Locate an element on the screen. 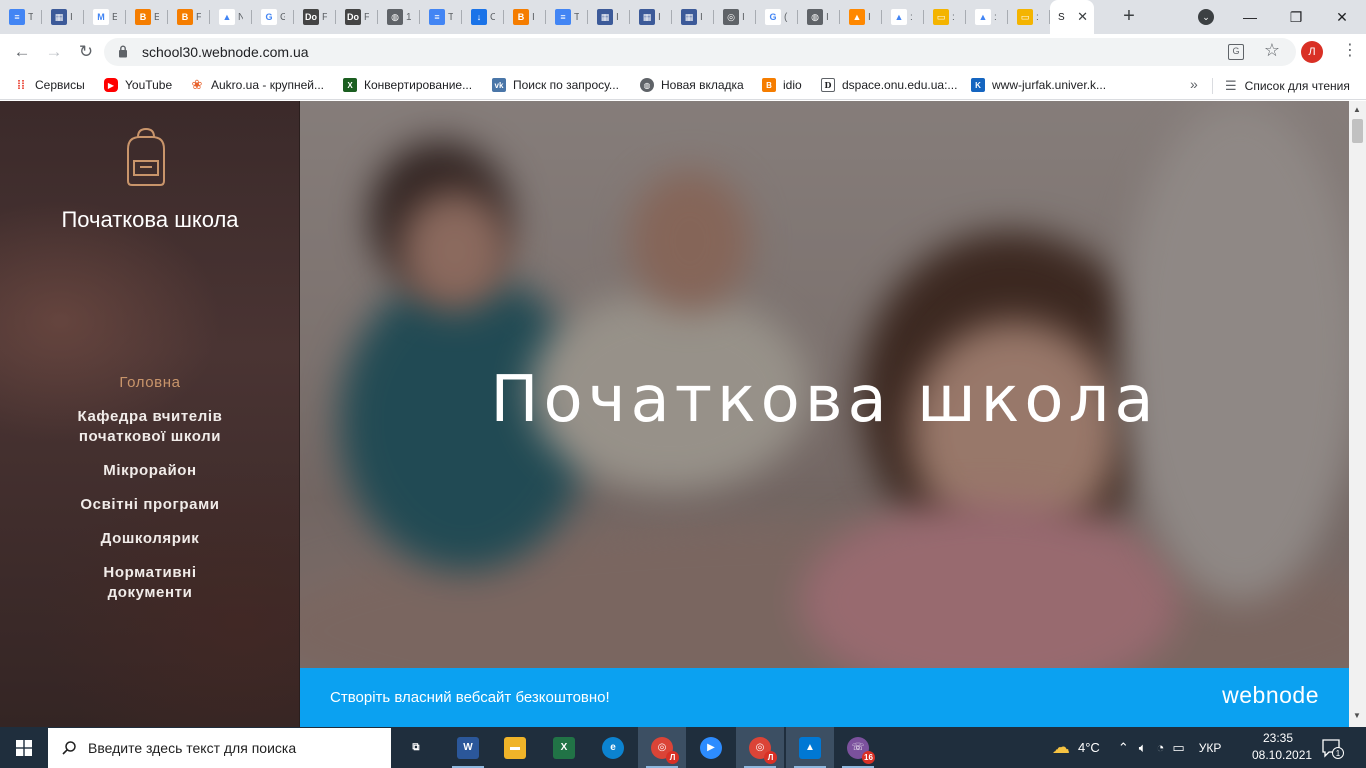  nav-item-documents: Нормативні документи is located at coordinates (150, 583).